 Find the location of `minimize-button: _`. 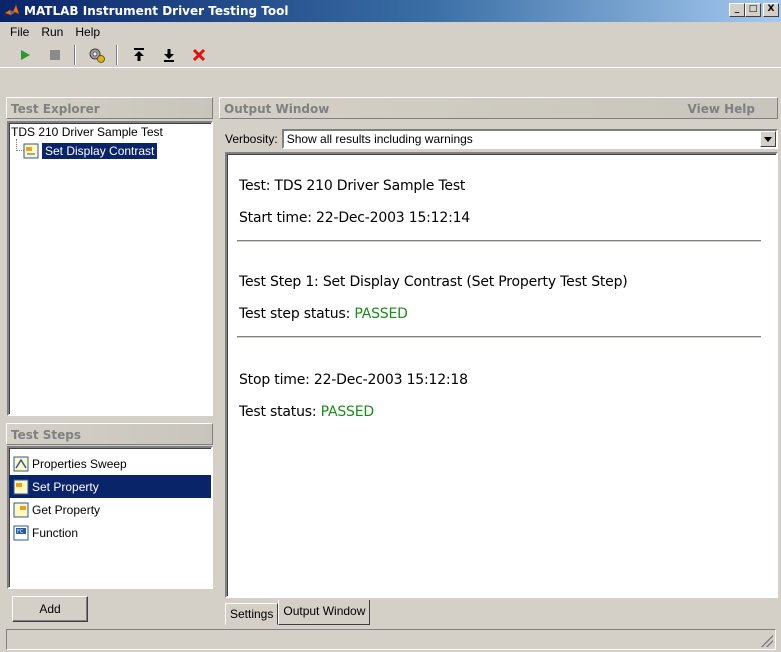

minimize-button: _ is located at coordinates (737, 10).